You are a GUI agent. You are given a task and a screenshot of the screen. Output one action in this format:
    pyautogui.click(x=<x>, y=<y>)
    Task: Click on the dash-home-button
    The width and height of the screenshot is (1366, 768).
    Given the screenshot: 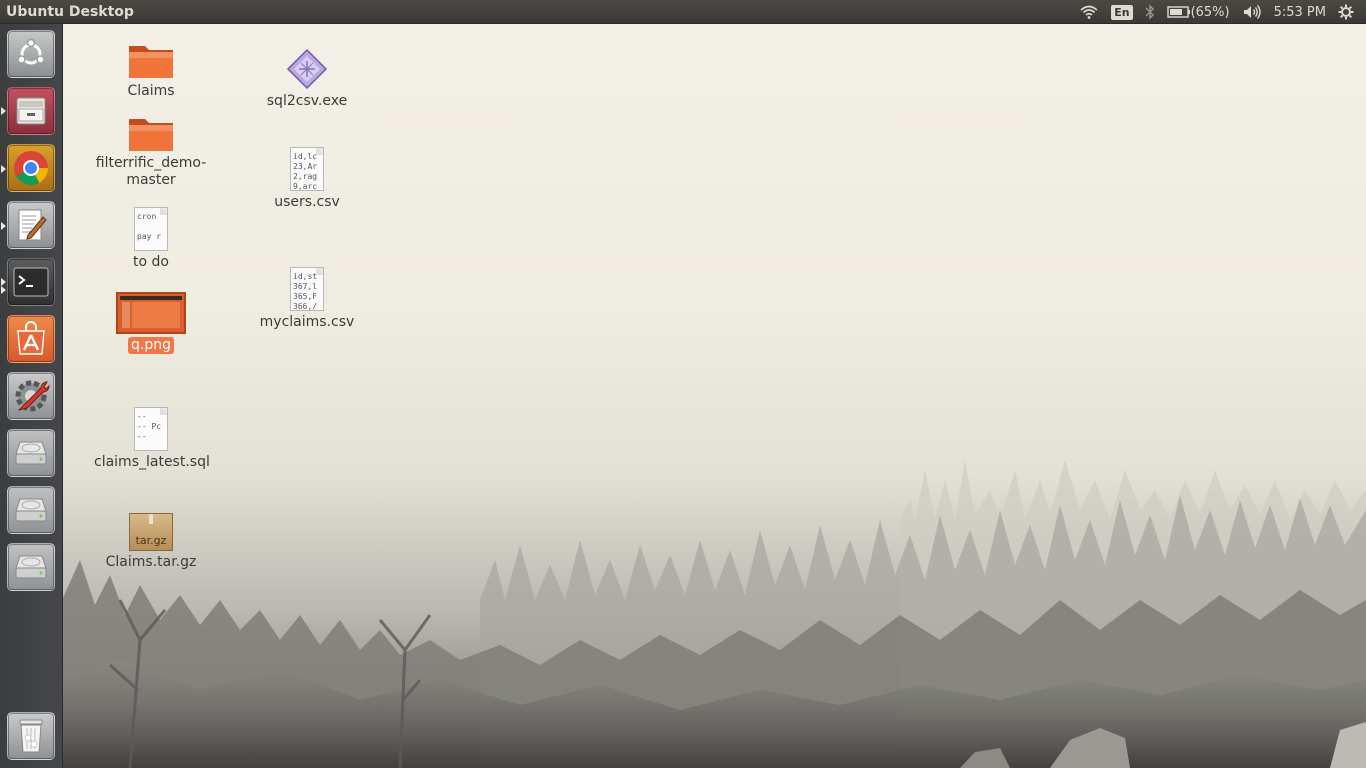 What is the action you would take?
    pyautogui.click(x=31, y=54)
    